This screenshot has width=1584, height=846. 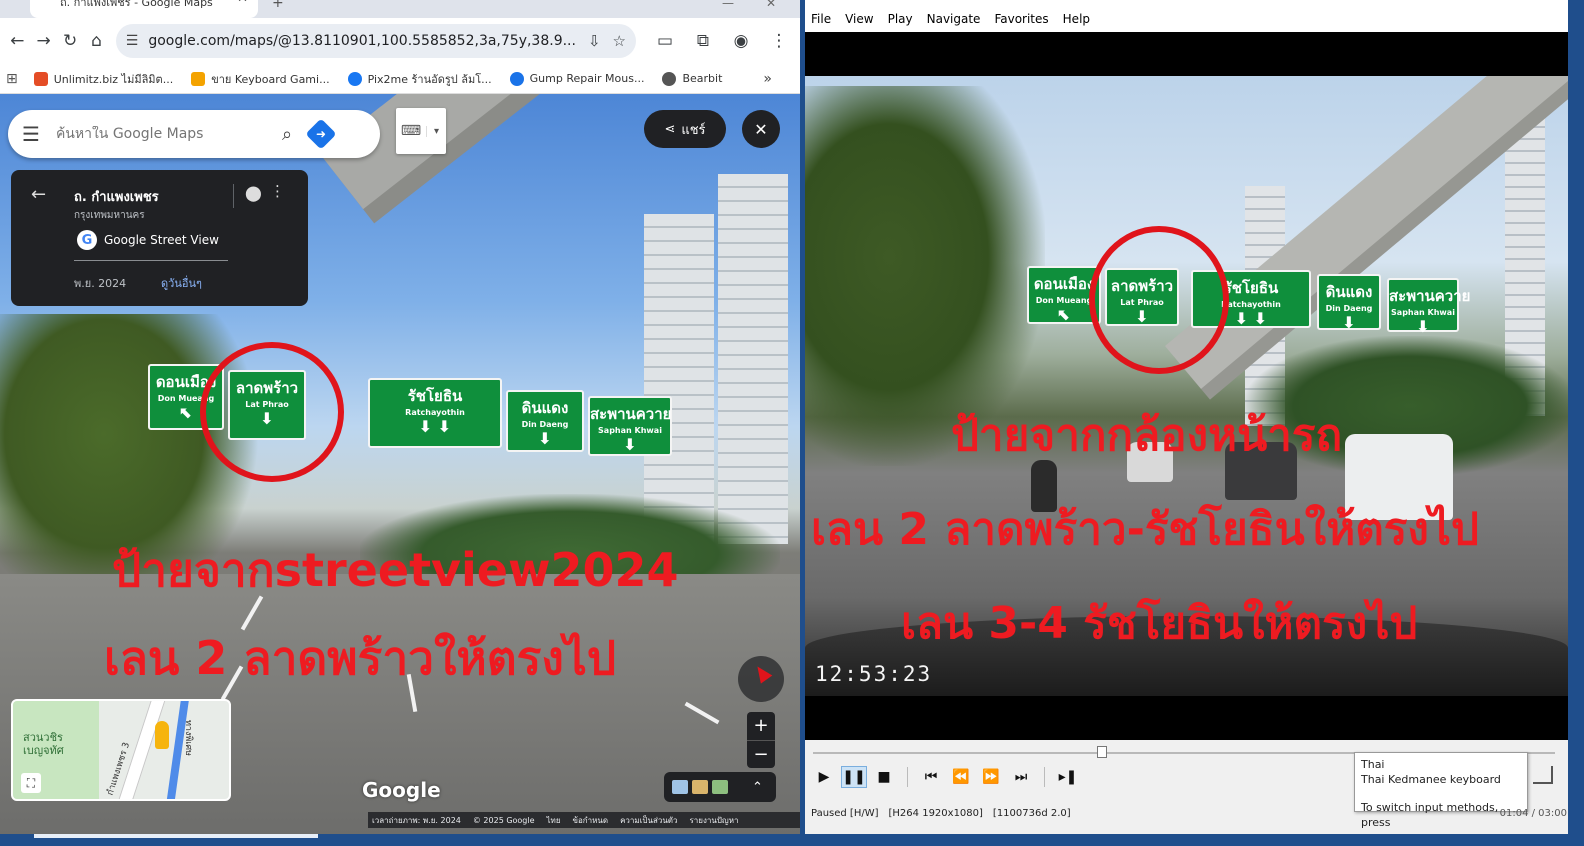 What do you see at coordinates (767, 79) in the screenshot?
I see `more-bookmarks-icon: »` at bounding box center [767, 79].